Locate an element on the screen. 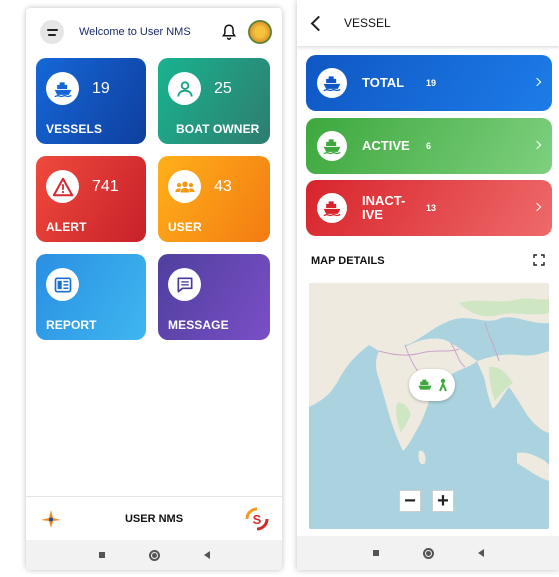 This screenshot has height=577, width=559. total-count: 19 is located at coordinates (431, 83).